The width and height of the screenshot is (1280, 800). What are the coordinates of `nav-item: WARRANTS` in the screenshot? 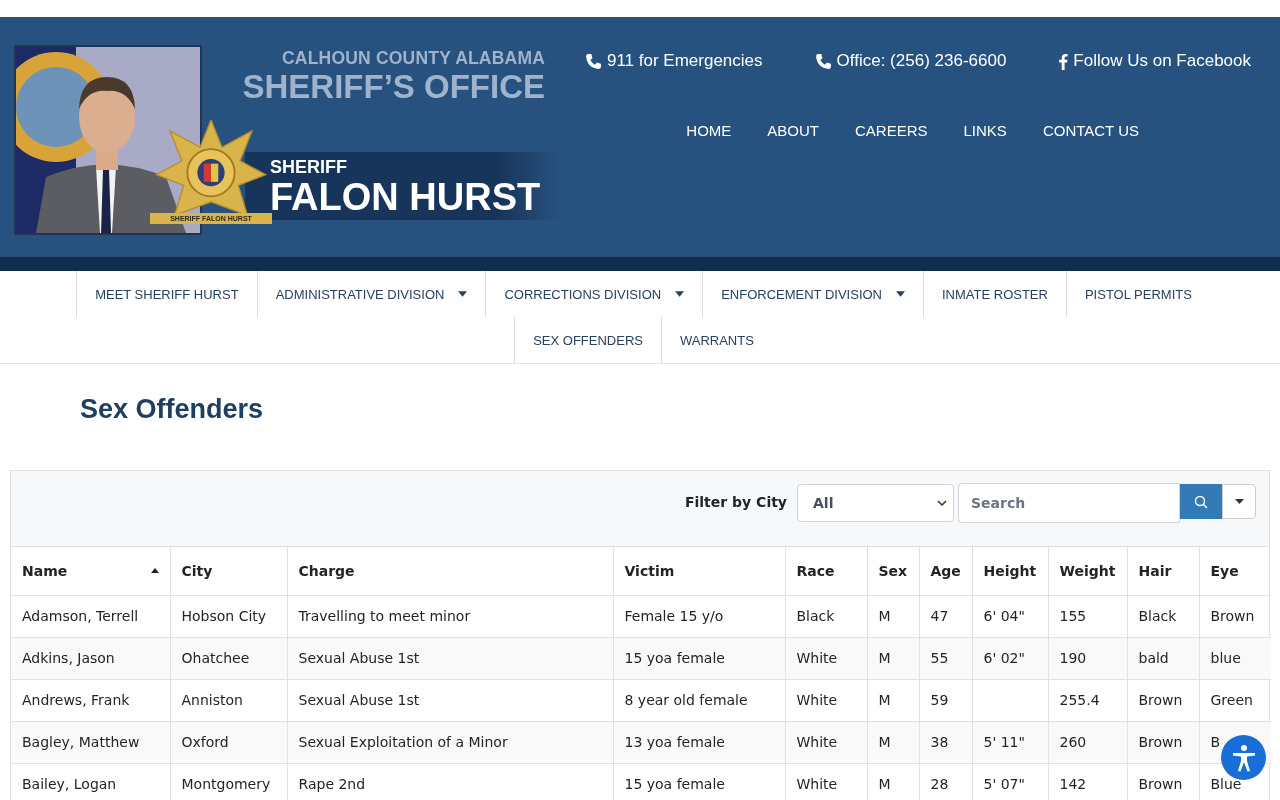 It's located at (716, 340).